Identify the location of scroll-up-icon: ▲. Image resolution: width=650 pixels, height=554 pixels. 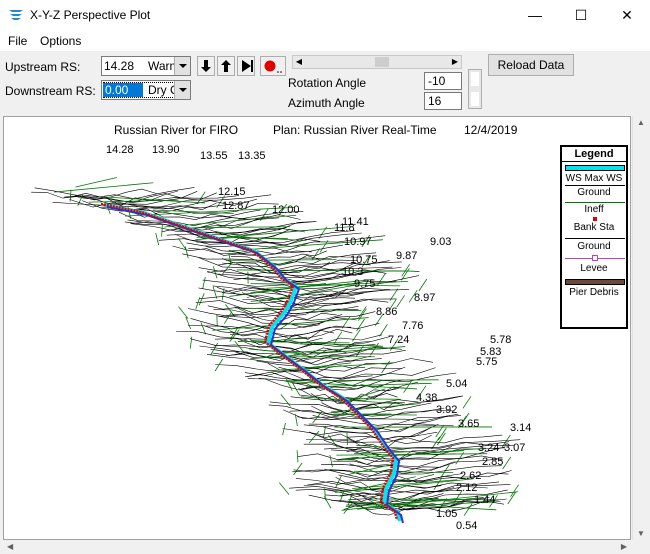
(641, 122).